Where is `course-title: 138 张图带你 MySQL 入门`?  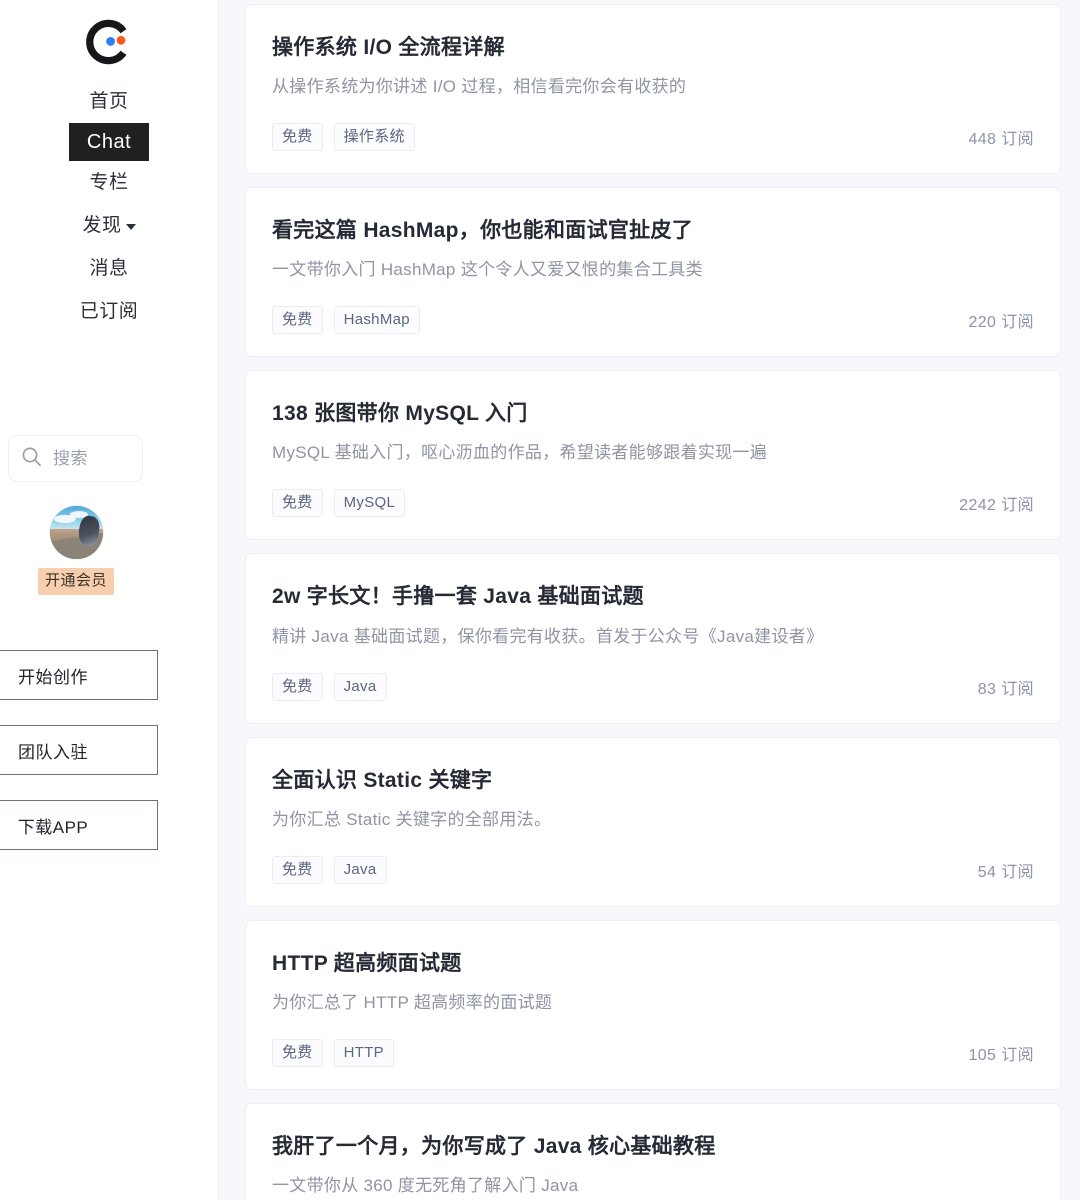 course-title: 138 张图带你 MySQL 入门 is located at coordinates (400, 414).